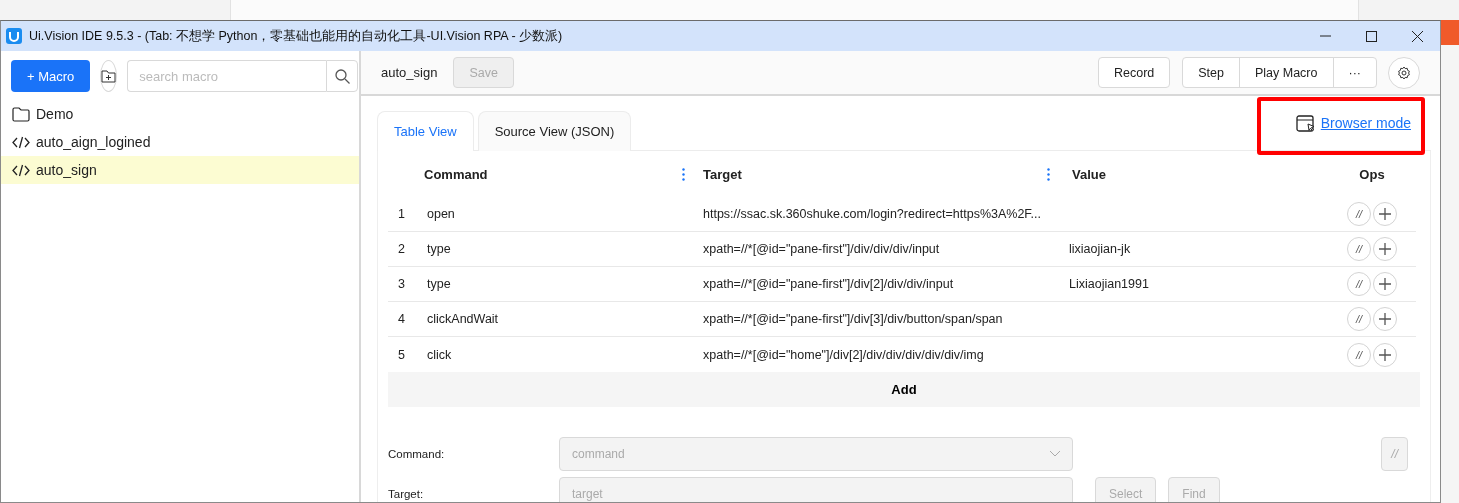  I want to click on view-tab: Table View, so click(425, 131).